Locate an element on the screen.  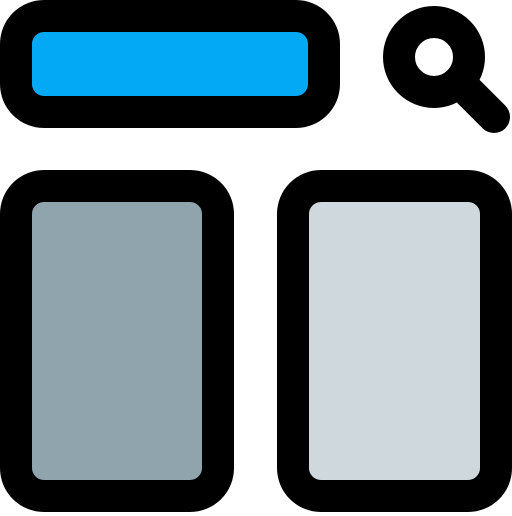
magnifier-handle is located at coordinates (477, 100).